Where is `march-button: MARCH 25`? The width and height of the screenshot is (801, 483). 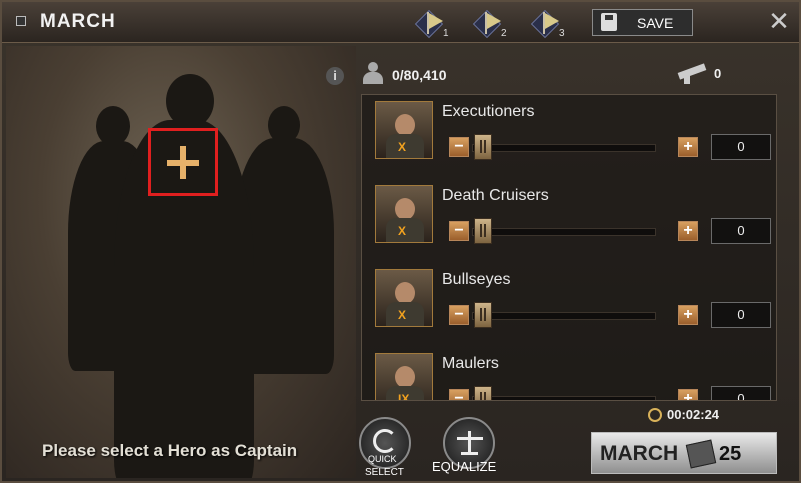
march-button: MARCH 25 is located at coordinates (684, 453).